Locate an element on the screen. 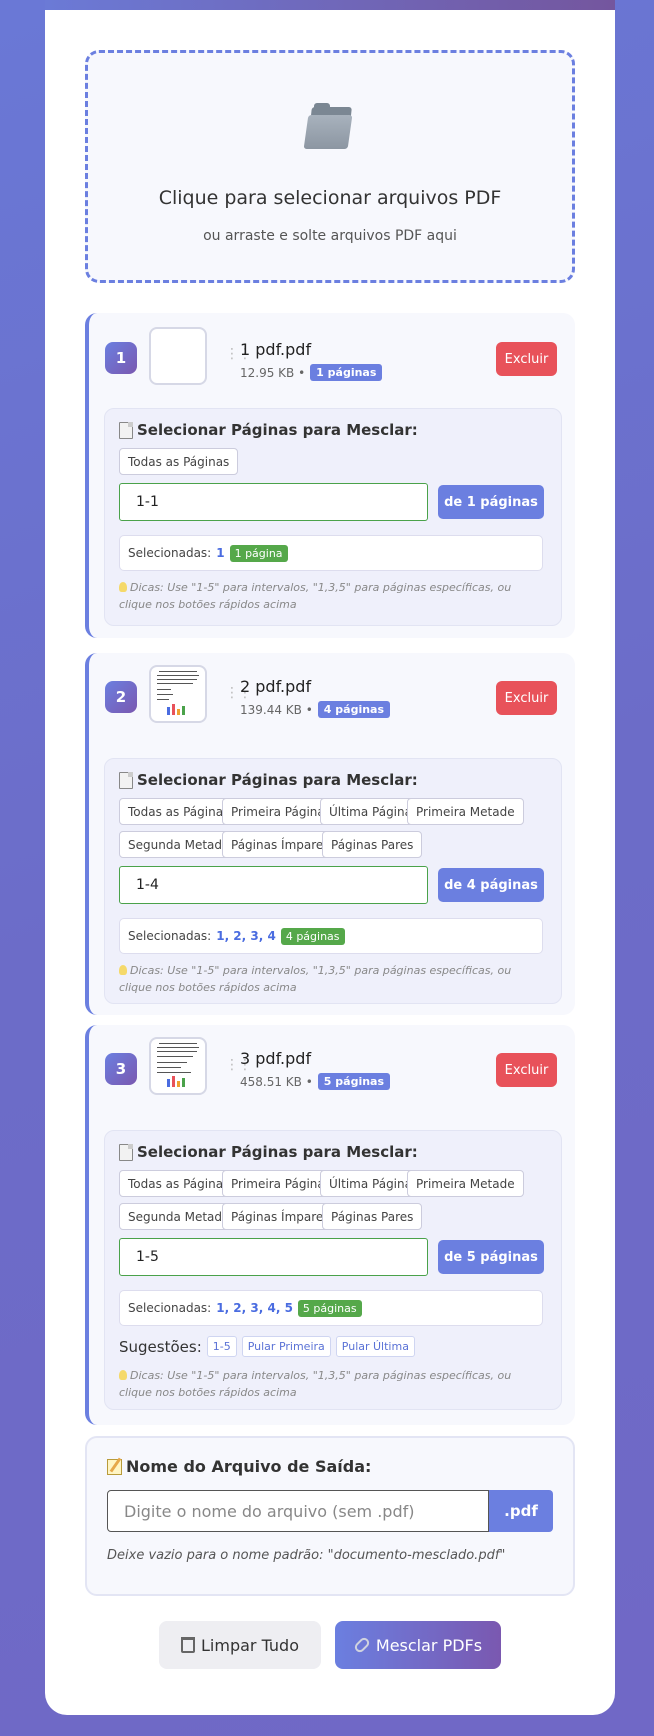 This screenshot has width=654, height=1736. merge-pdfs-button: Mesclar PDFs is located at coordinates (418, 1645).